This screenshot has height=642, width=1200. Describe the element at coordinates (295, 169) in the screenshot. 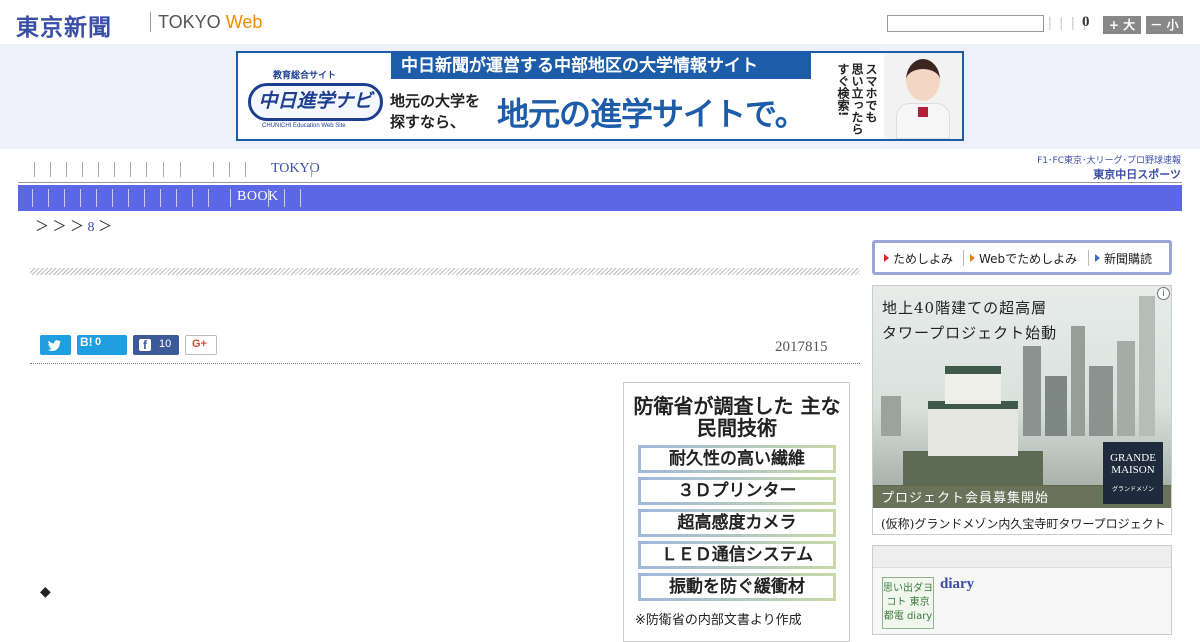

I see `nav-item-tokyo: TOKYO` at that location.